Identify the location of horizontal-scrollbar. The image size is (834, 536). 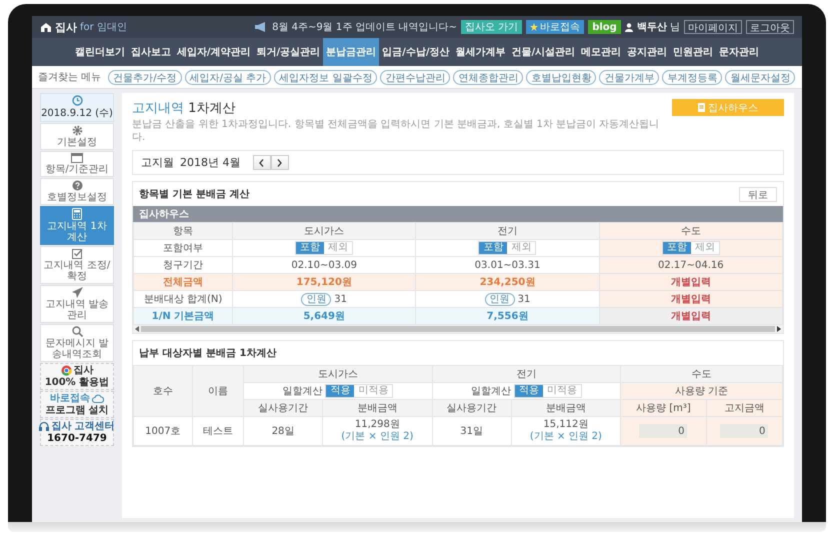
(458, 329).